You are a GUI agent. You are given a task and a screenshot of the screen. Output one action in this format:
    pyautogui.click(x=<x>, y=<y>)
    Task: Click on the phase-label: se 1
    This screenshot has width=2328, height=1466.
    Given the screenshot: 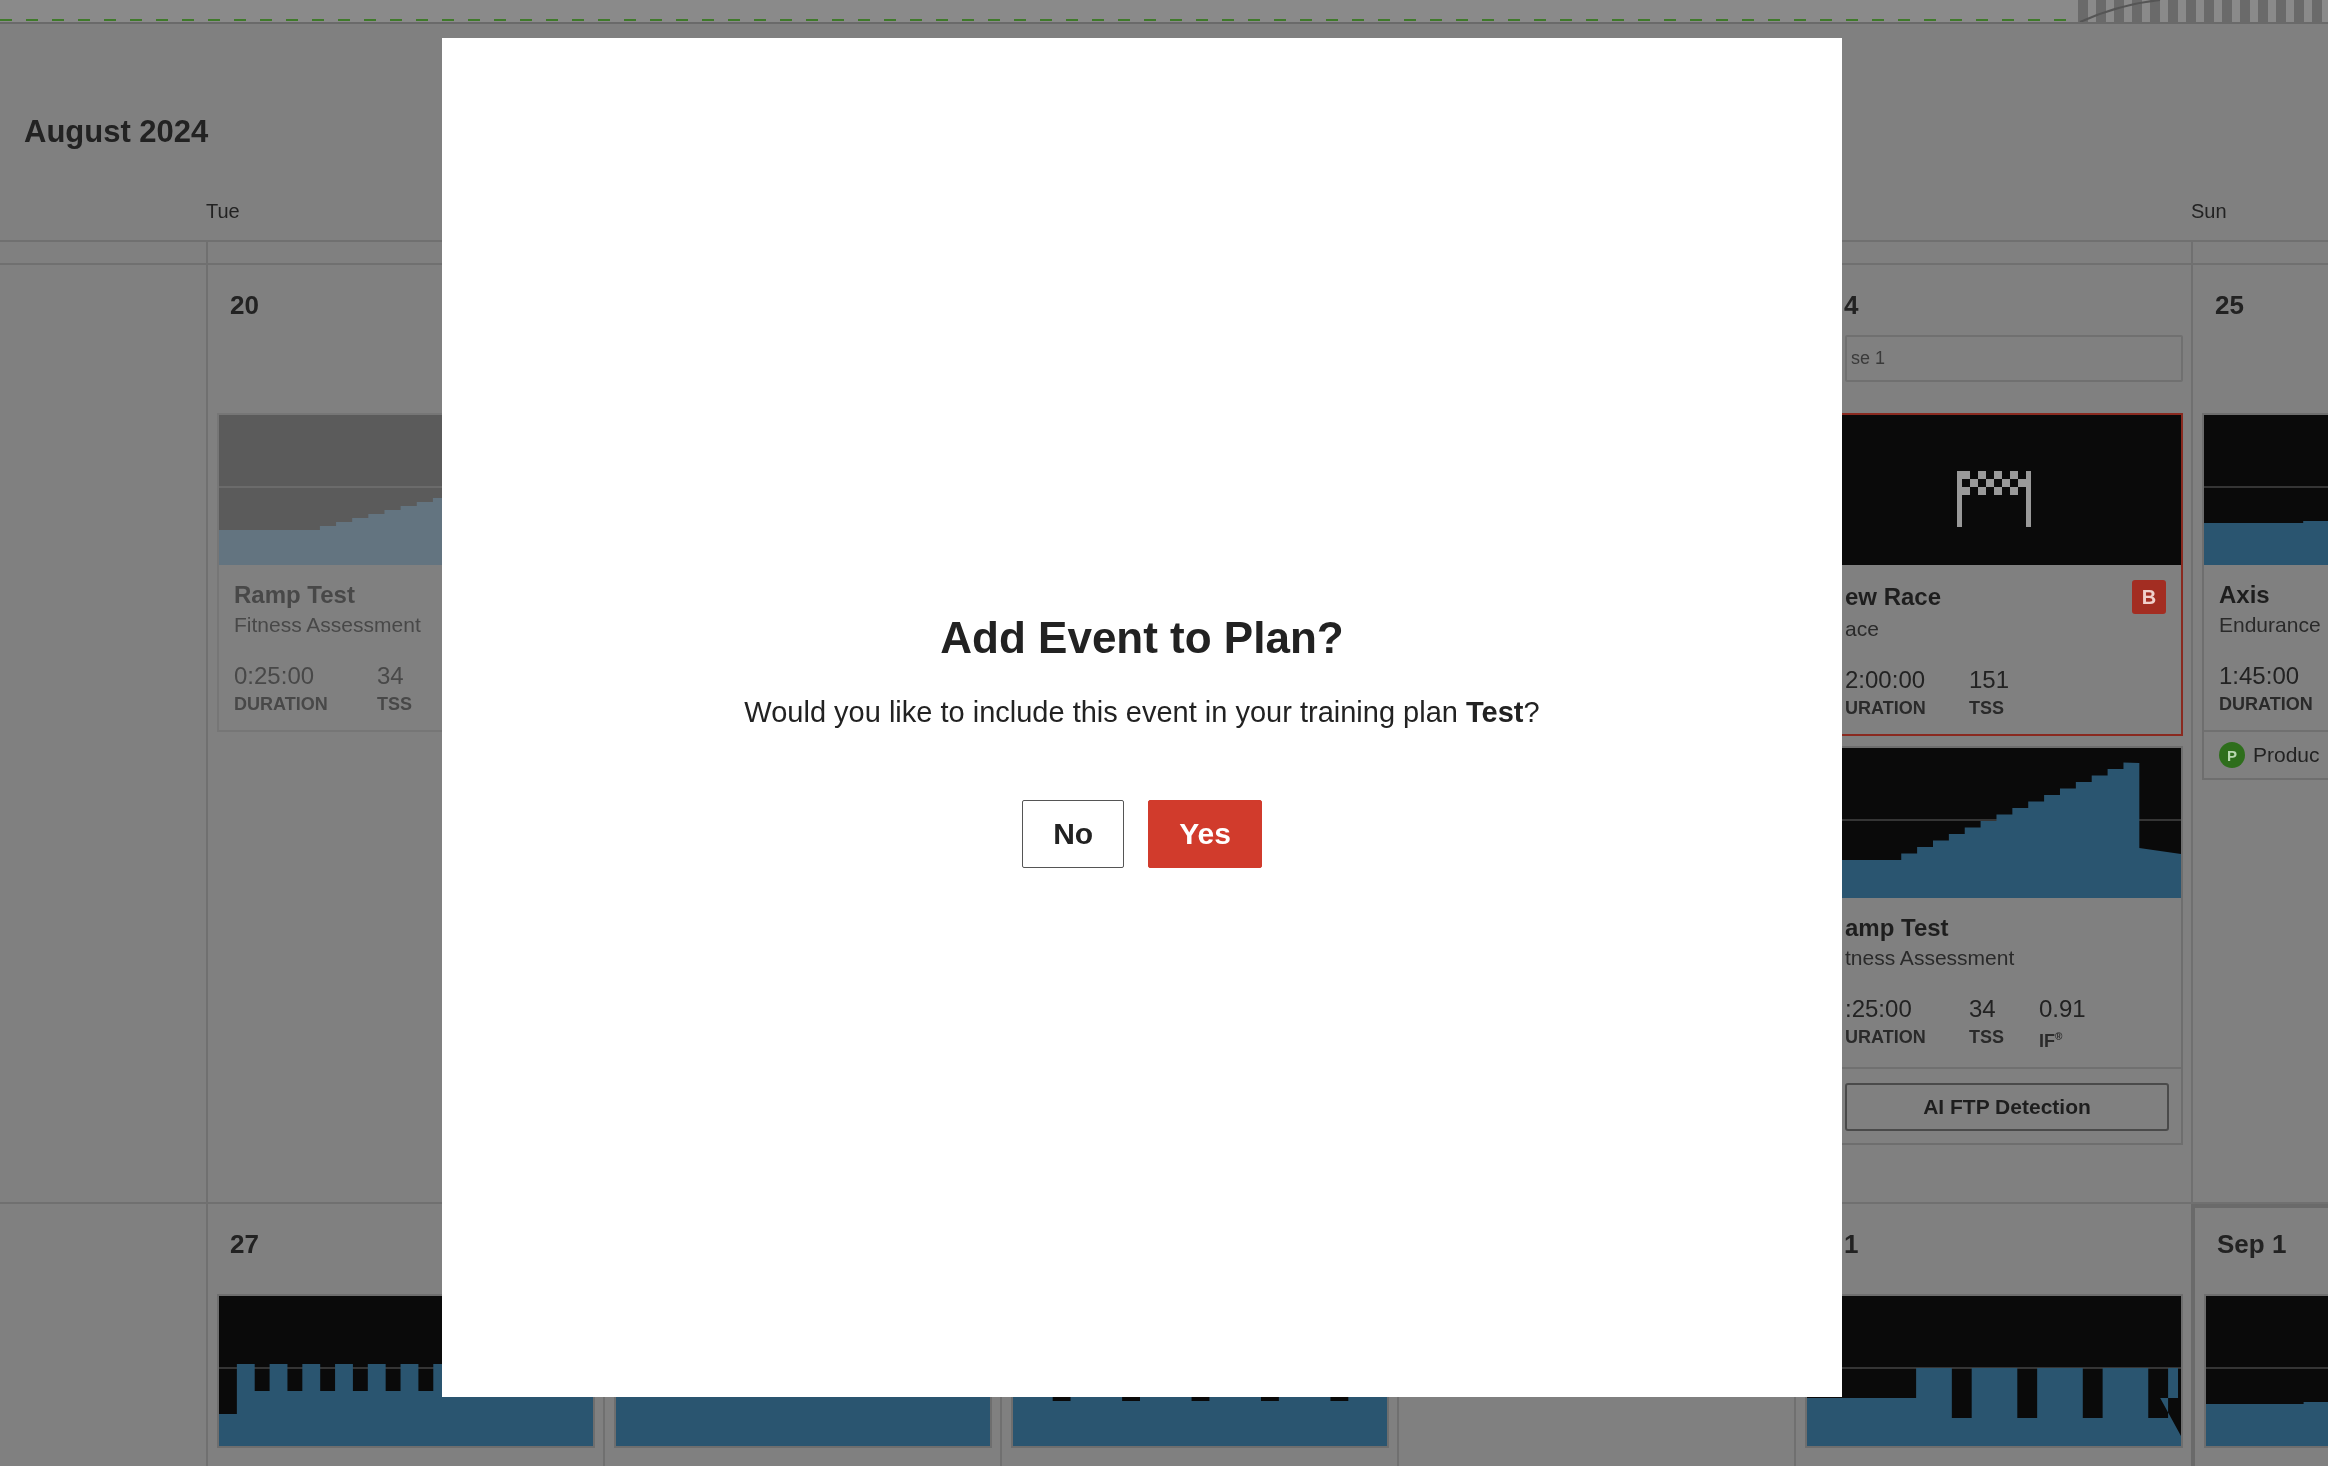 What is the action you would take?
    pyautogui.click(x=2014, y=358)
    